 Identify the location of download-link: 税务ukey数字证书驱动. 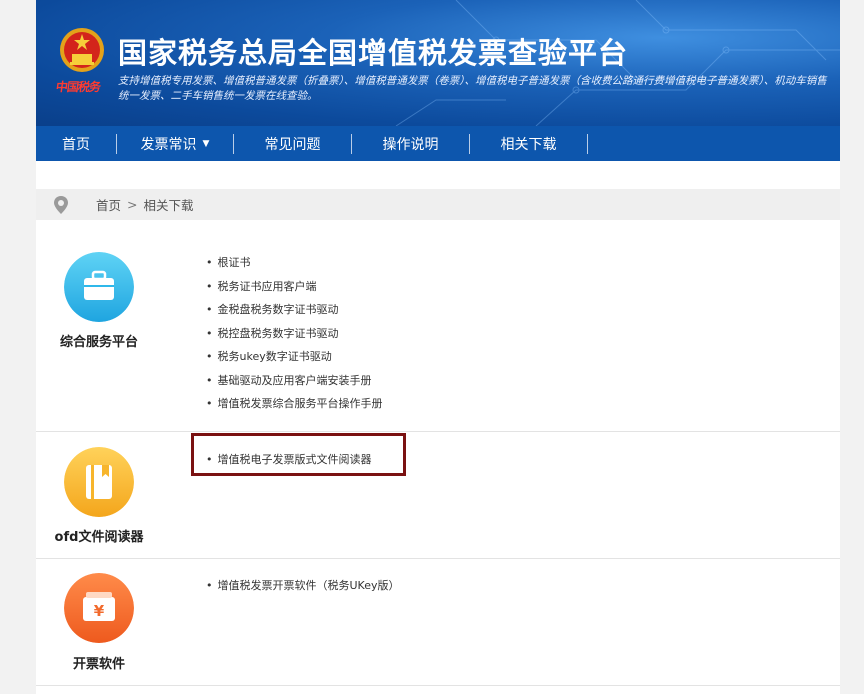
(294, 357).